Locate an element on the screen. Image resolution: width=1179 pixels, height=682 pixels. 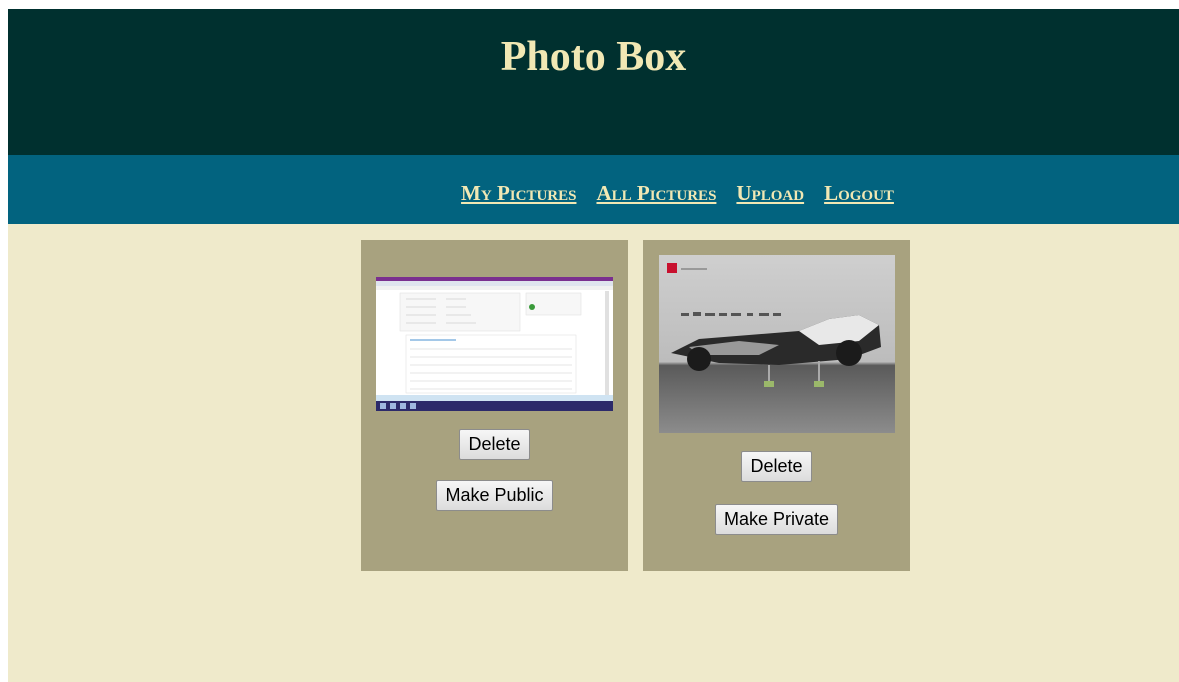
make-public-button: Make Public is located at coordinates (494, 495).